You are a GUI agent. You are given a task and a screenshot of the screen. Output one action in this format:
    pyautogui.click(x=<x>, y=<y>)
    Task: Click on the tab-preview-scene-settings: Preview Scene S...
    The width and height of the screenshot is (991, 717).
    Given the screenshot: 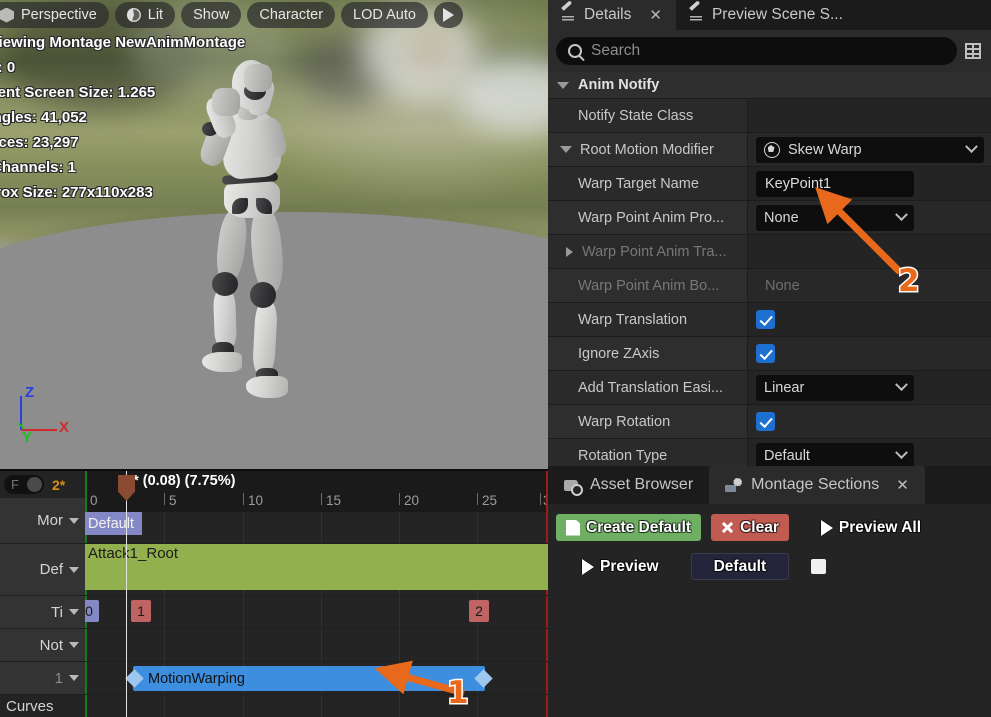 What is the action you would take?
    pyautogui.click(x=766, y=15)
    